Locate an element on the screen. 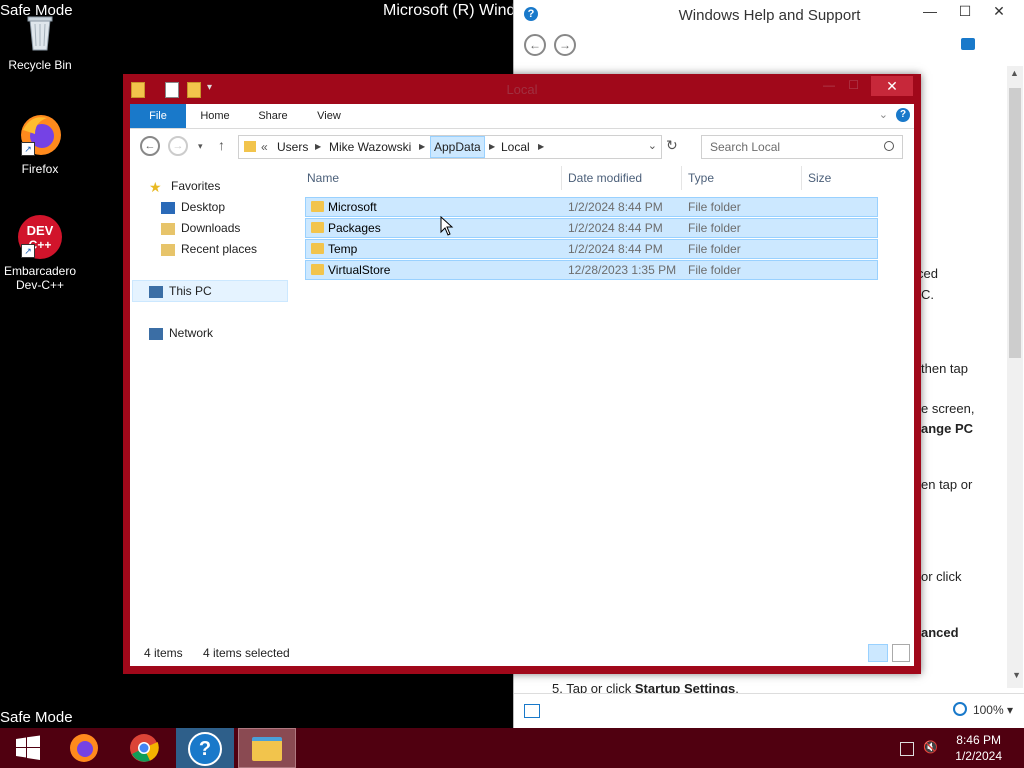  mouse-cursor-icon is located at coordinates (447, 226).